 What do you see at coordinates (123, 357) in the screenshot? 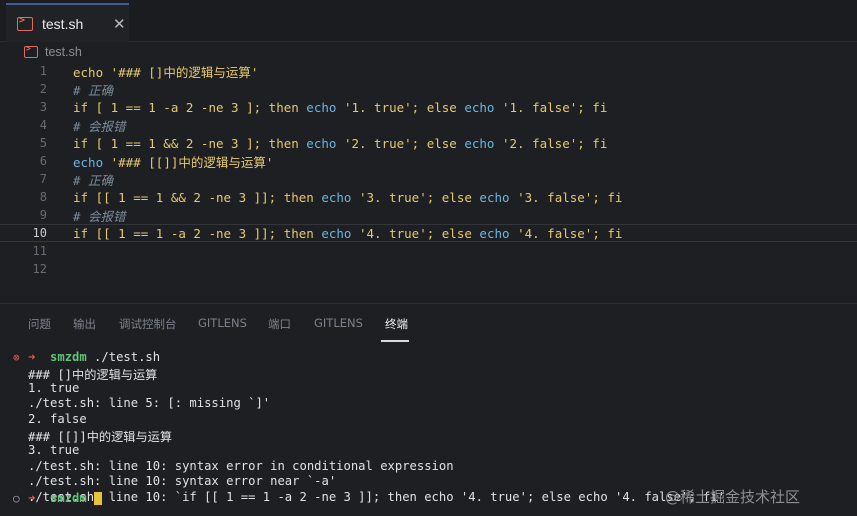
I see `terminal-command: ./test.sh` at bounding box center [123, 357].